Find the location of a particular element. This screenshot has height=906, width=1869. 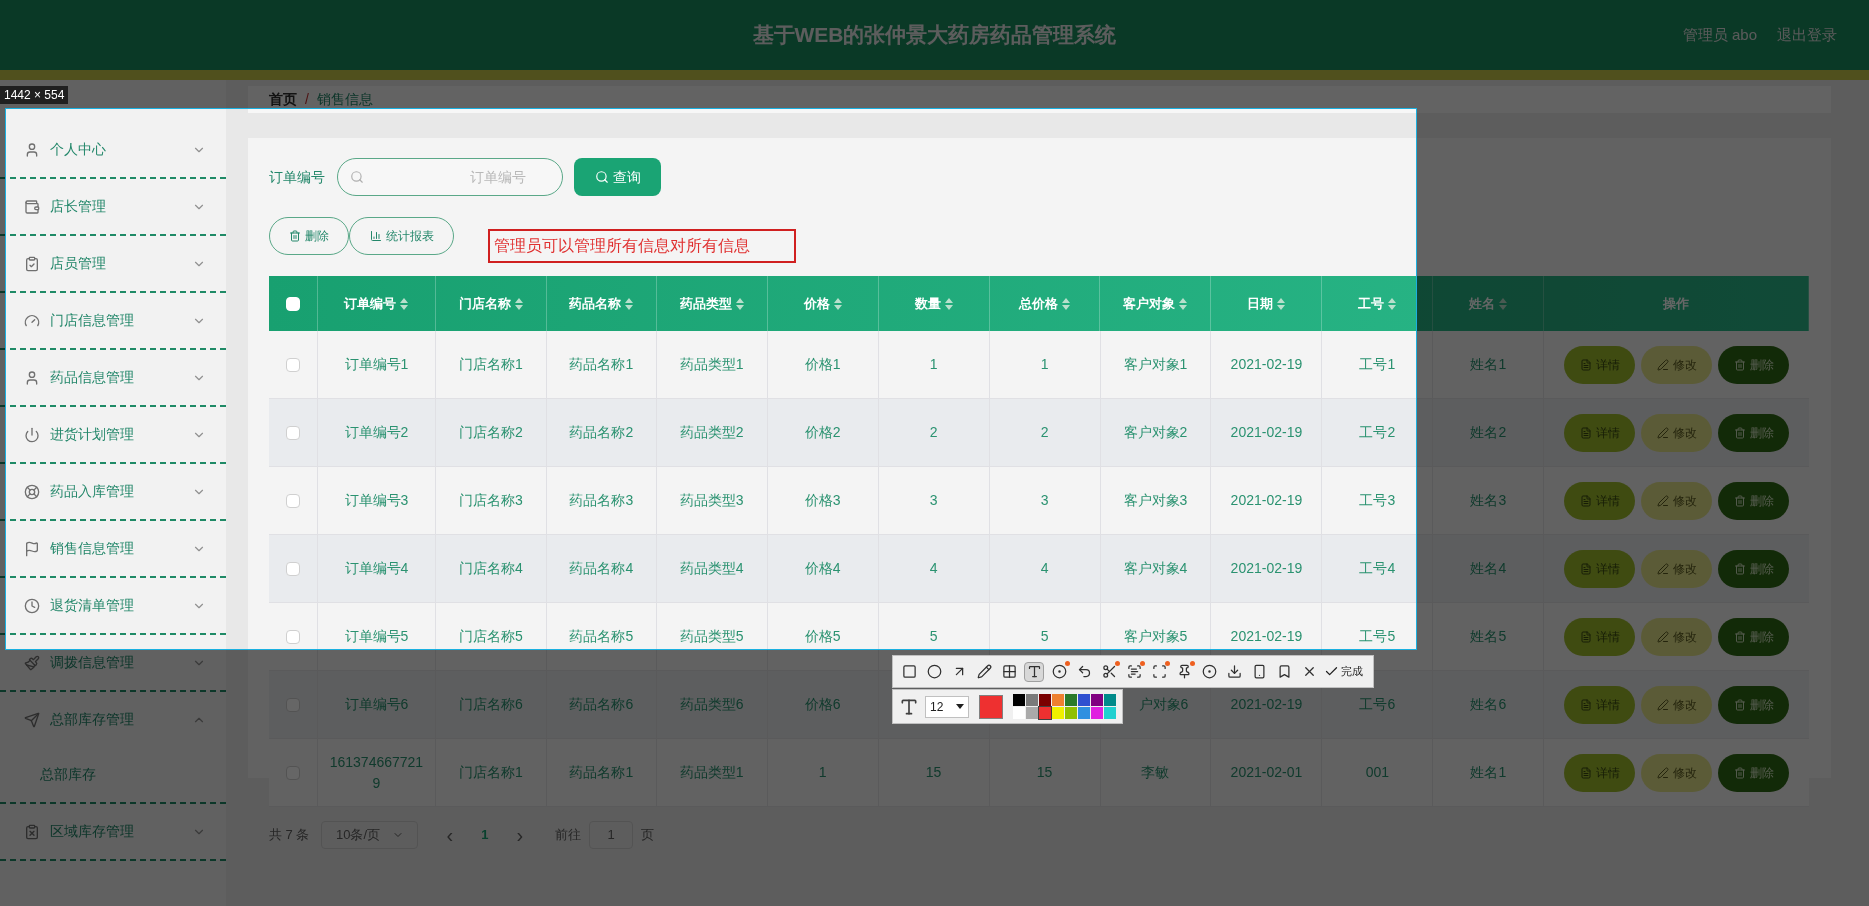

sidebar-item: 总部库存管理 is located at coordinates (113, 719).